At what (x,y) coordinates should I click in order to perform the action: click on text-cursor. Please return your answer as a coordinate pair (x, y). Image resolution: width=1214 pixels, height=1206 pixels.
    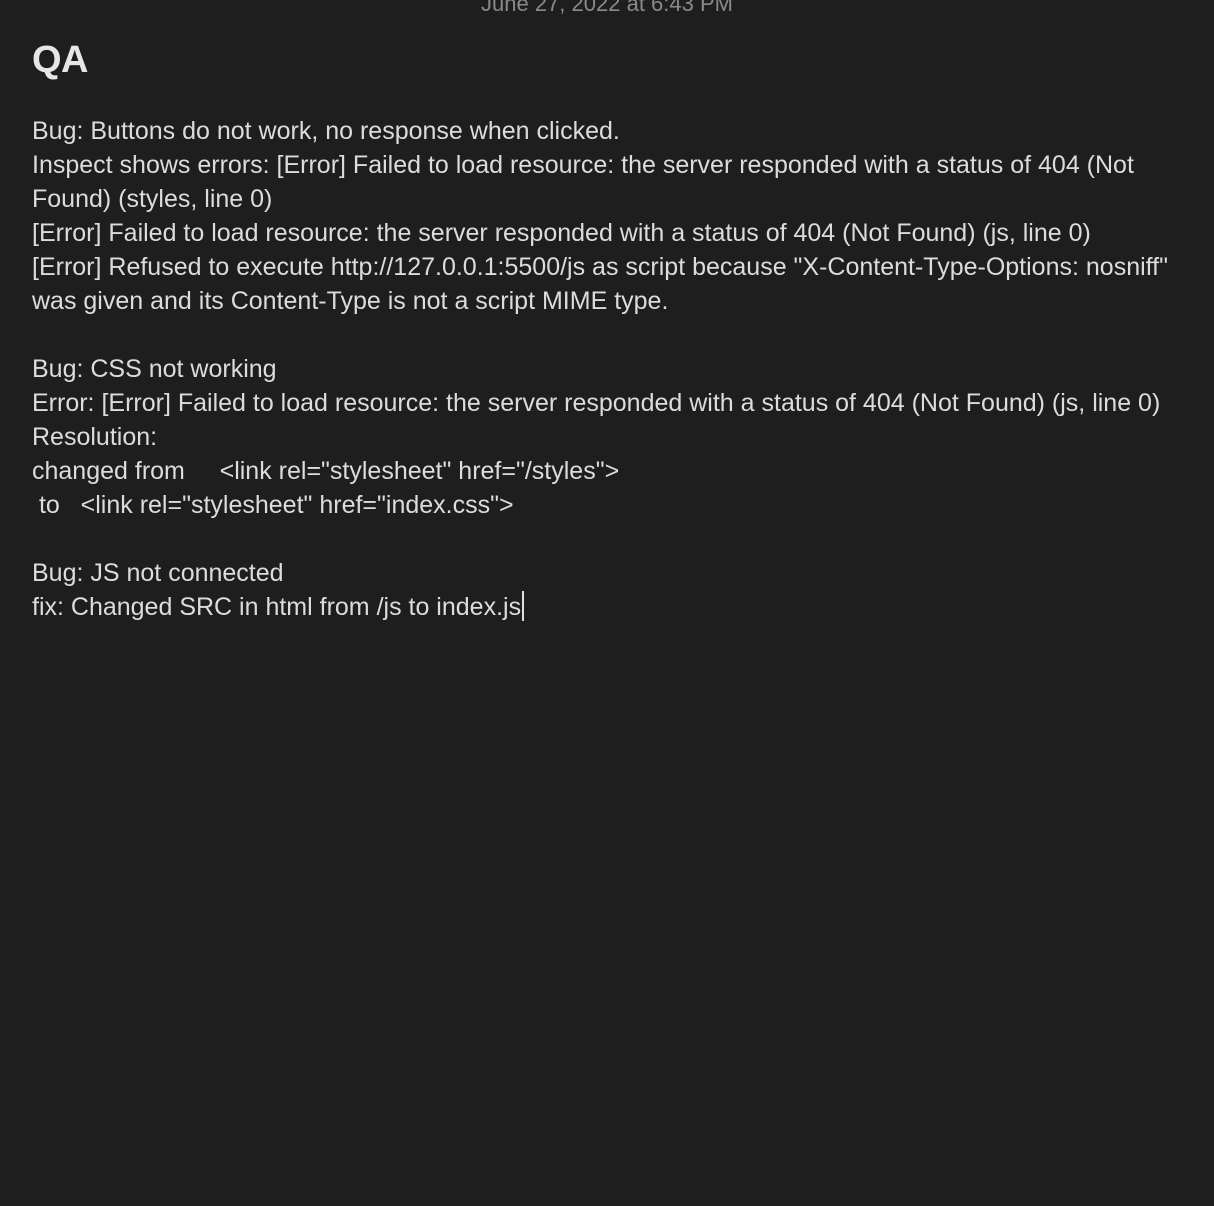
    Looking at the image, I should click on (523, 606).